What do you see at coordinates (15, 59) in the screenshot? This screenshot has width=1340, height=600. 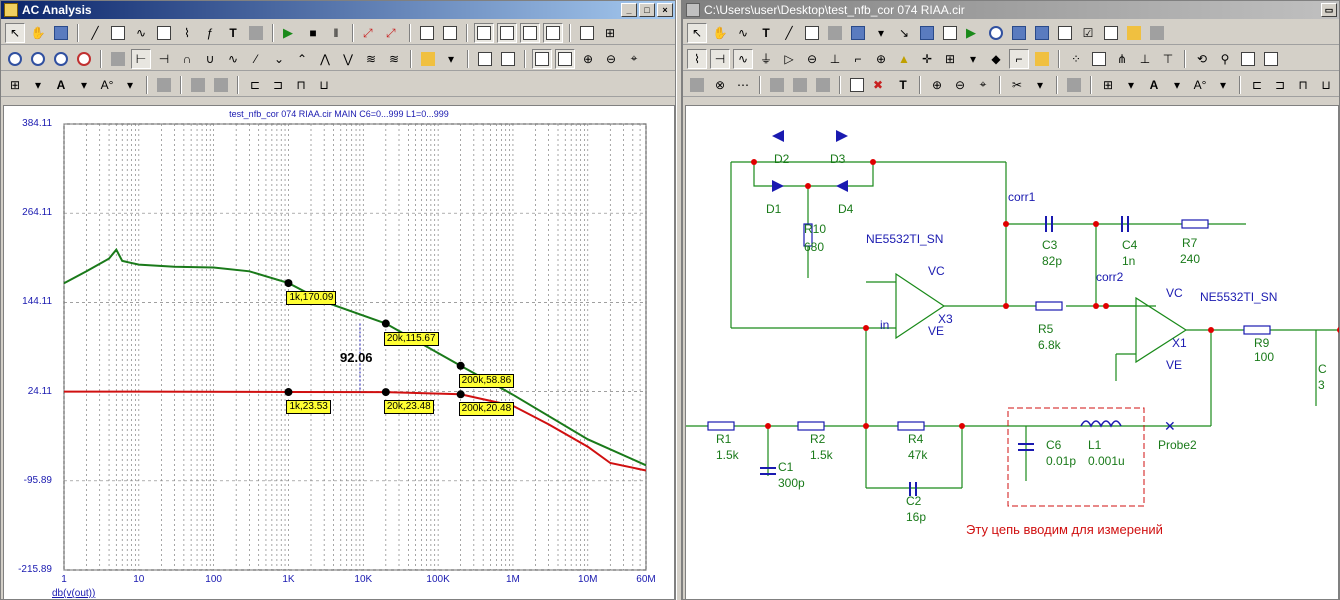 I see `cursor1-icon` at bounding box center [15, 59].